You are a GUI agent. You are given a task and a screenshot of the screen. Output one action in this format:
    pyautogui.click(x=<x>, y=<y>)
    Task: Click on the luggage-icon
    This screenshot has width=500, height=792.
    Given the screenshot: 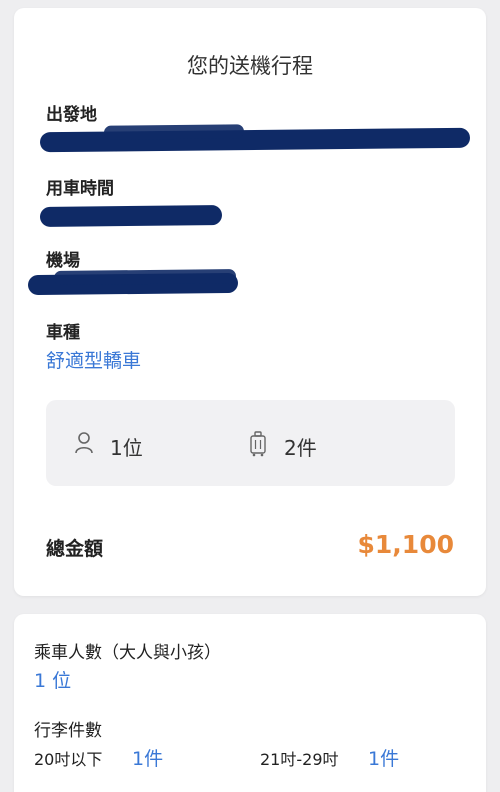 What is the action you would take?
    pyautogui.click(x=258, y=446)
    